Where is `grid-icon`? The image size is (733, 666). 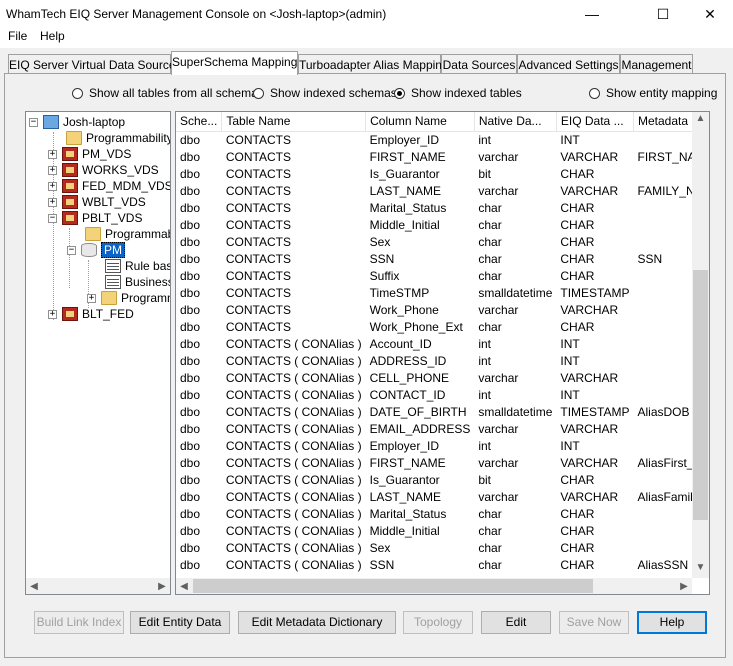 grid-icon is located at coordinates (113, 266).